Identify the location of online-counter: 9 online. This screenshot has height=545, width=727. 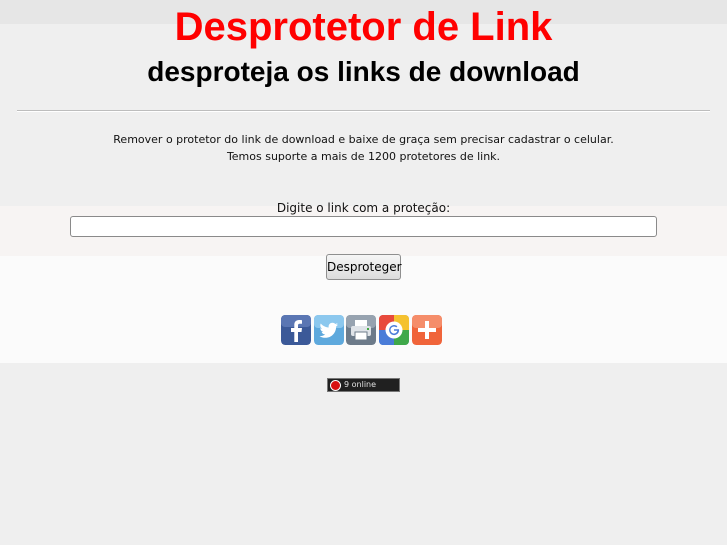
(363, 385).